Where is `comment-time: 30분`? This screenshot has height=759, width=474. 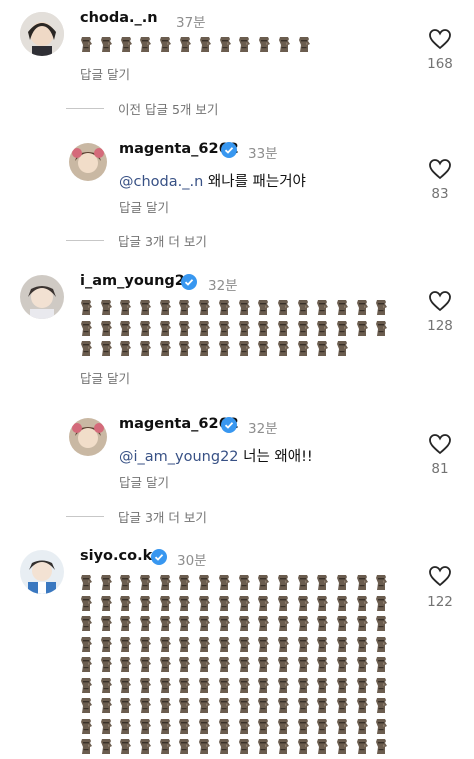
comment-time: 30분 is located at coordinates (192, 561).